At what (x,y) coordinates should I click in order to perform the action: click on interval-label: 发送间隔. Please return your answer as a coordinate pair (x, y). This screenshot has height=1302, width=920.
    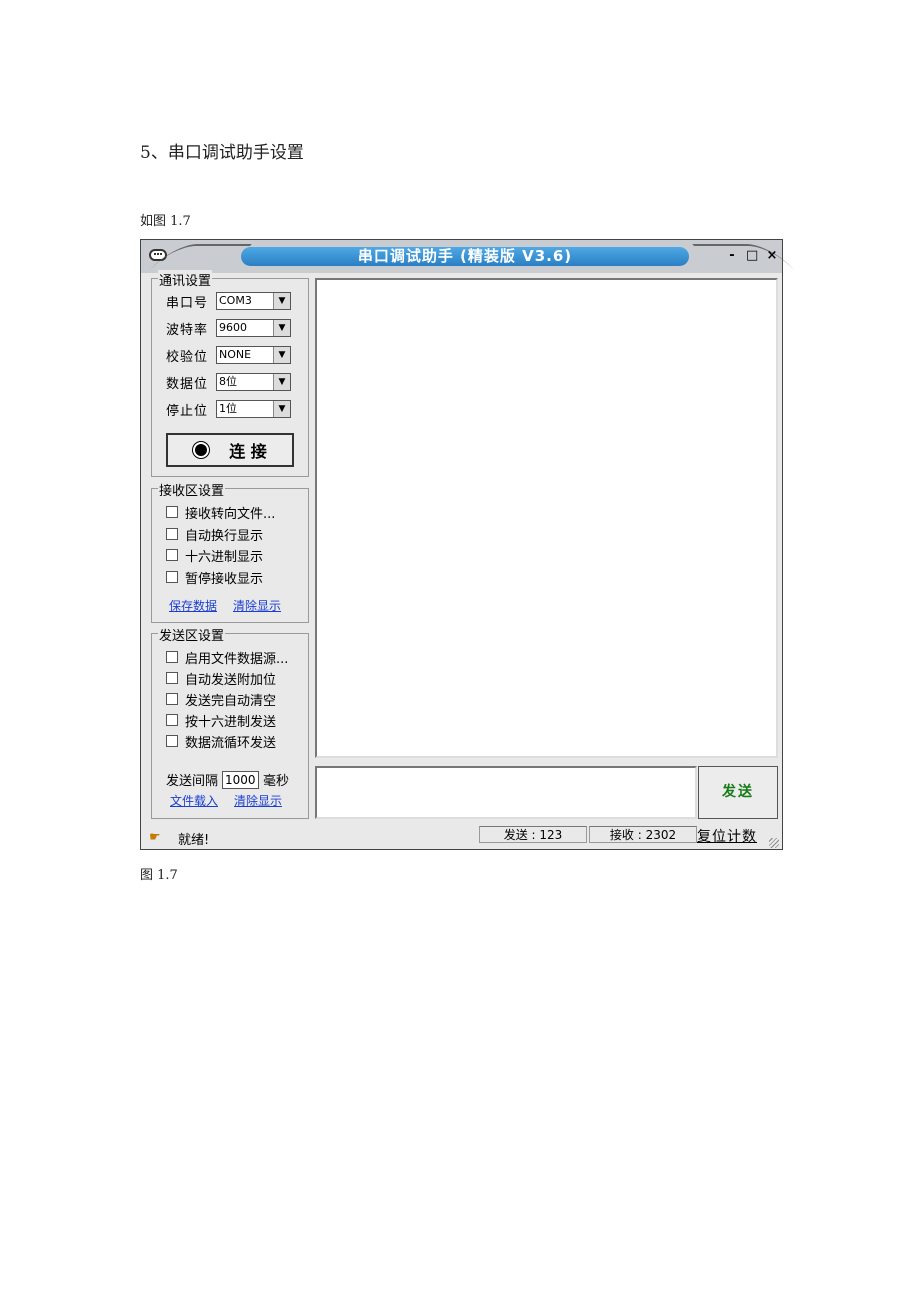
    Looking at the image, I should click on (192, 781).